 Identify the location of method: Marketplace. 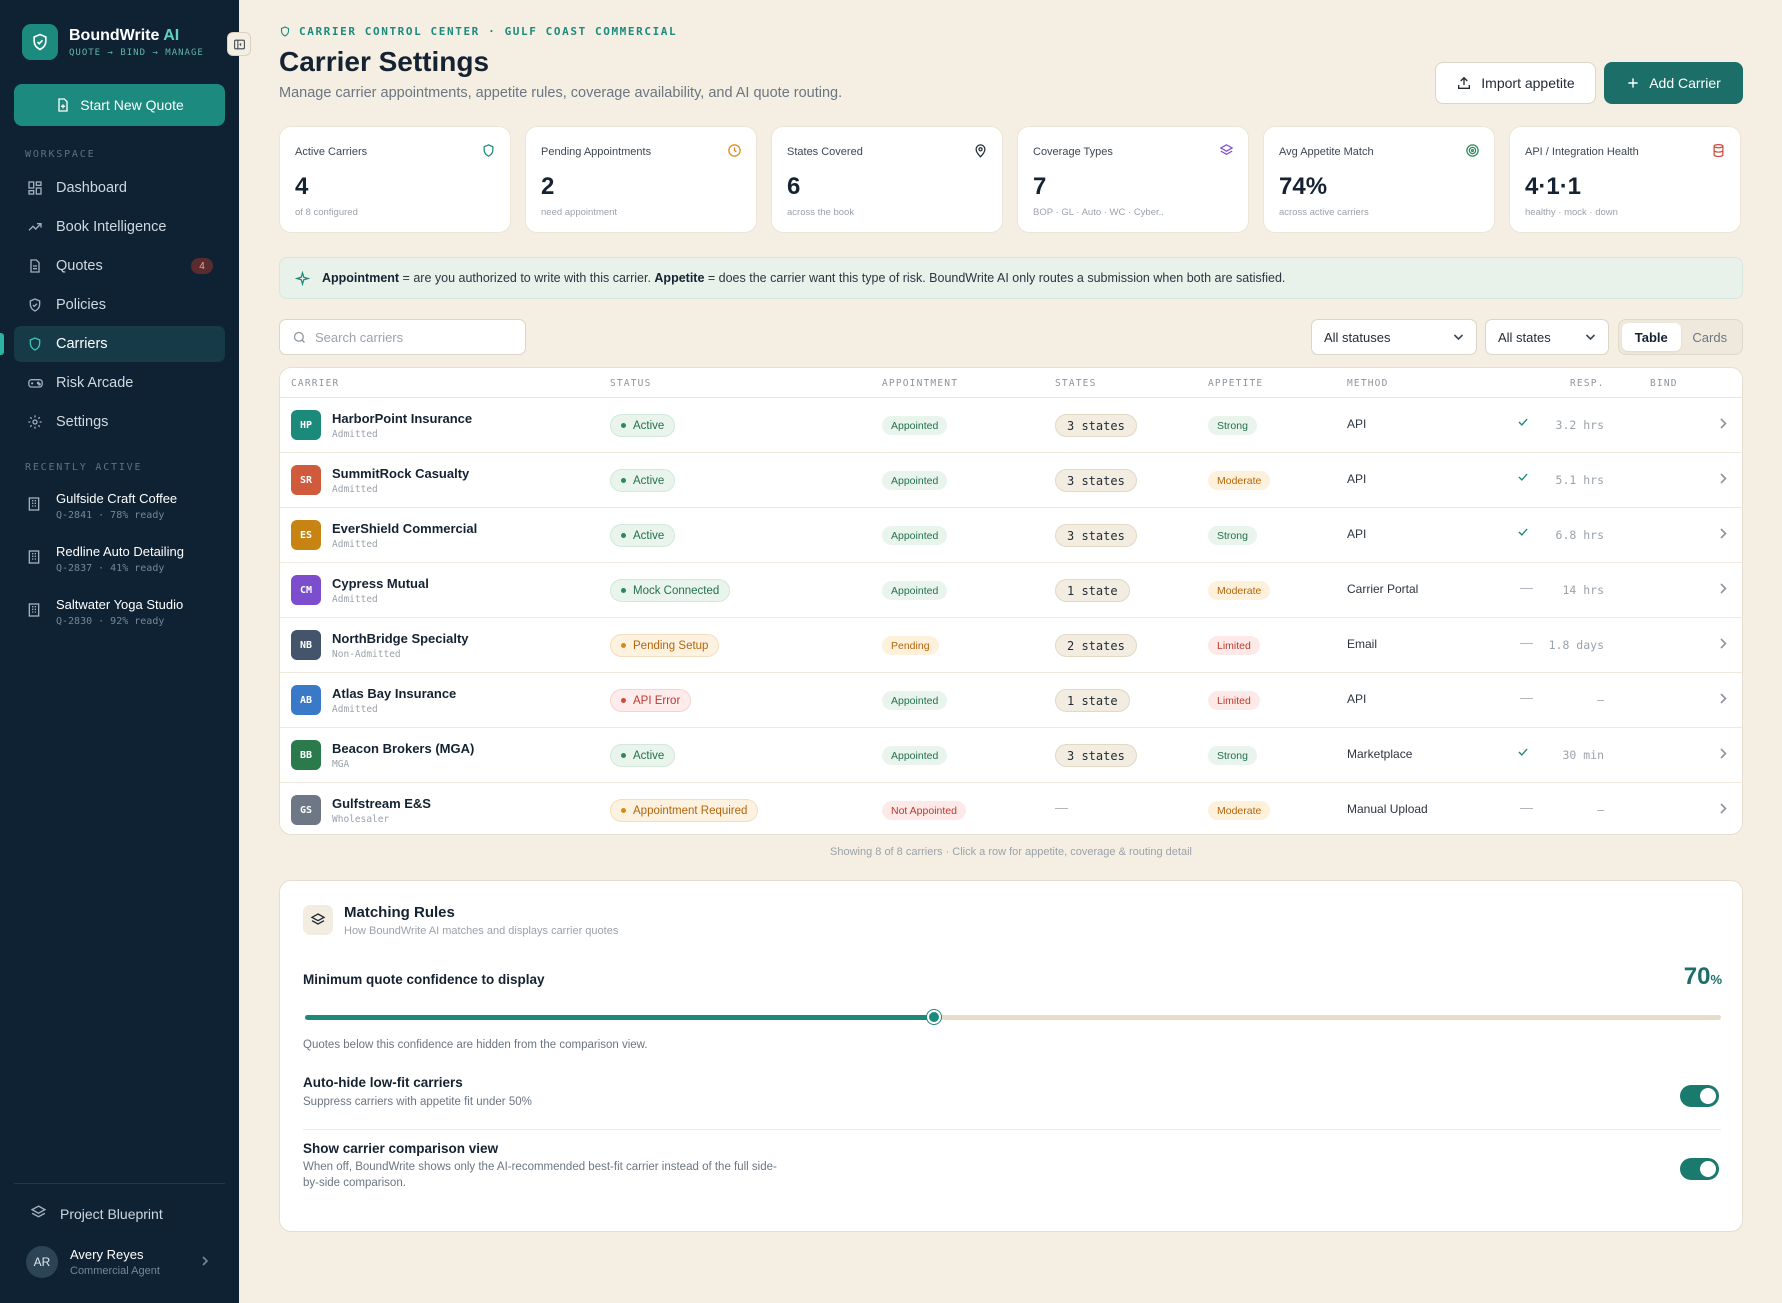
(1380, 754).